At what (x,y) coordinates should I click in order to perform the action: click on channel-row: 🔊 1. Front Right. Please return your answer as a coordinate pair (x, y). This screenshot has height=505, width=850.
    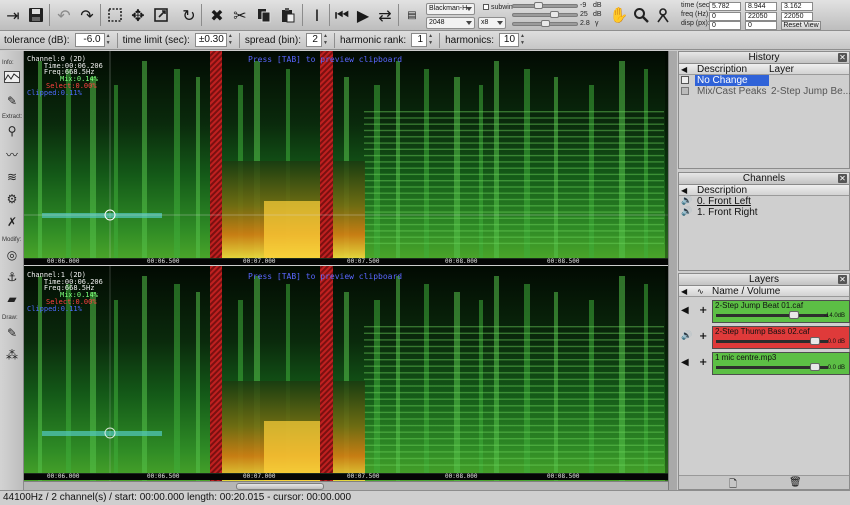
    Looking at the image, I should click on (764, 212).